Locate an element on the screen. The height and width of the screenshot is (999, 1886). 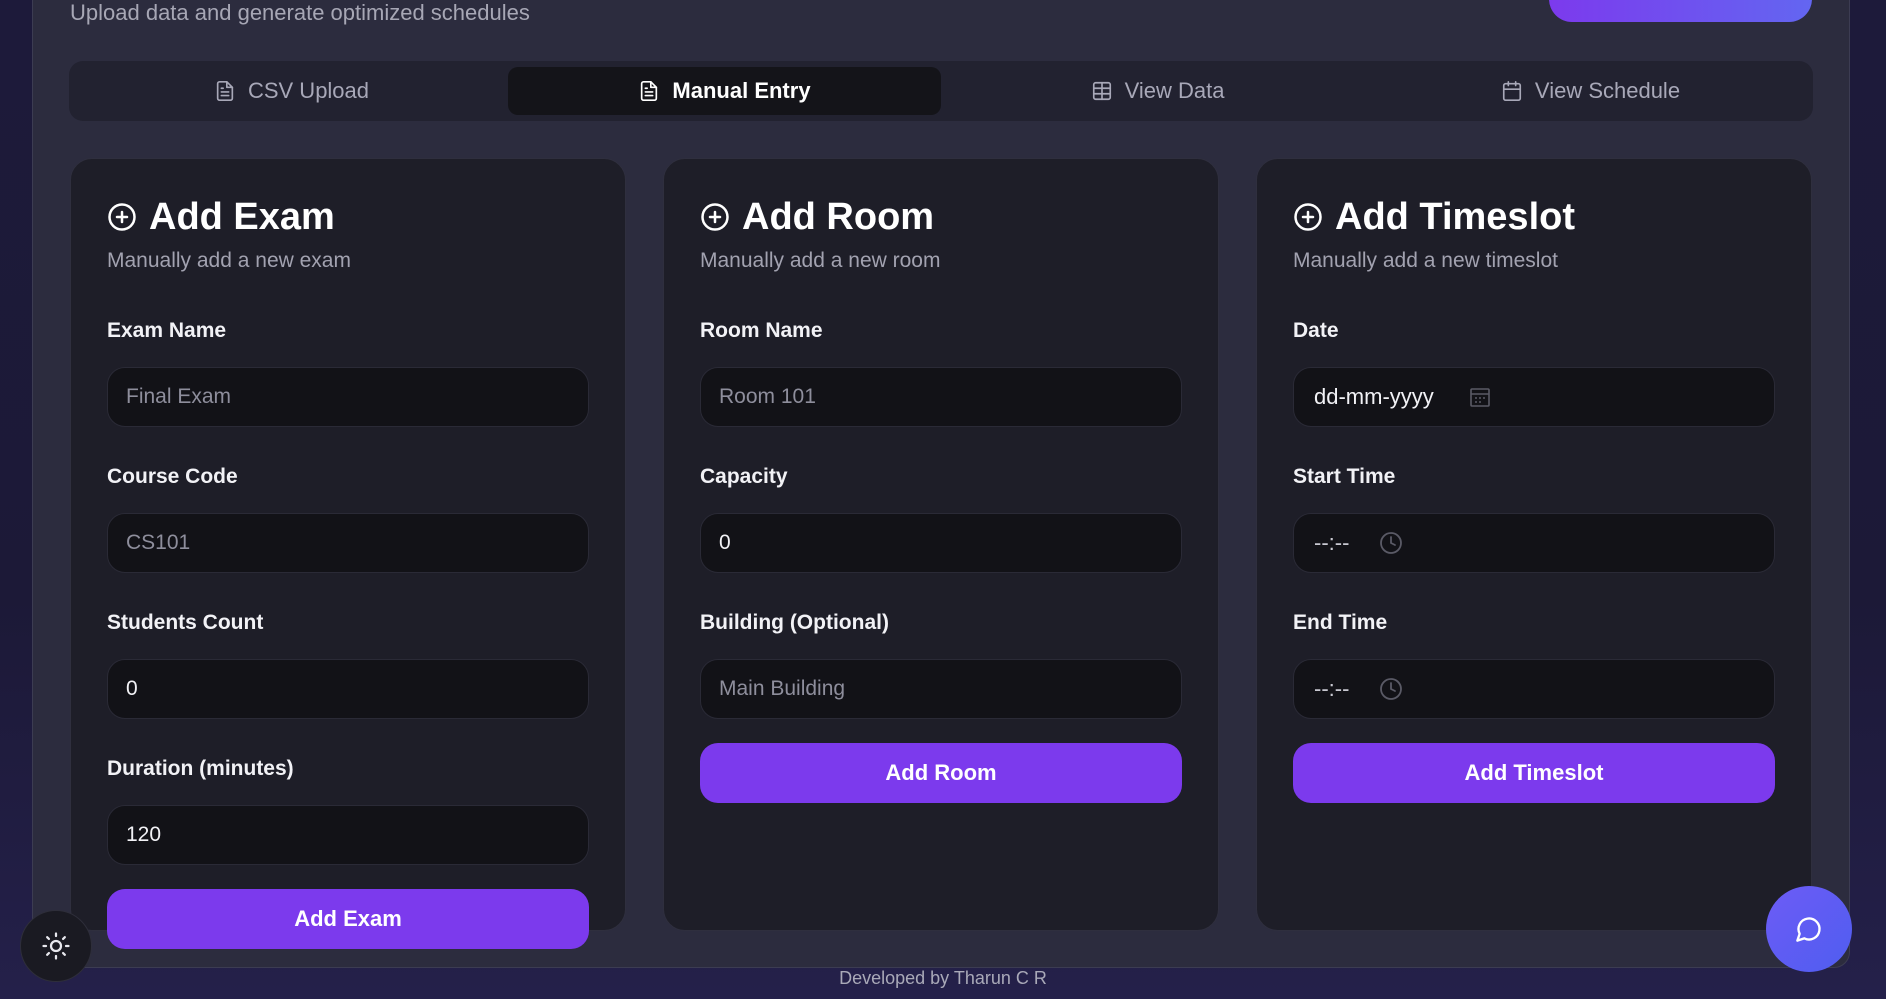
capacity-input is located at coordinates (941, 543).